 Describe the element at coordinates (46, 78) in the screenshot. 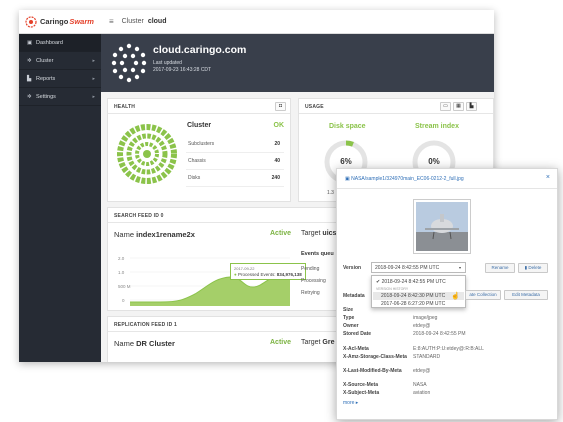

I see `sidebar-item-label: Reports` at that location.